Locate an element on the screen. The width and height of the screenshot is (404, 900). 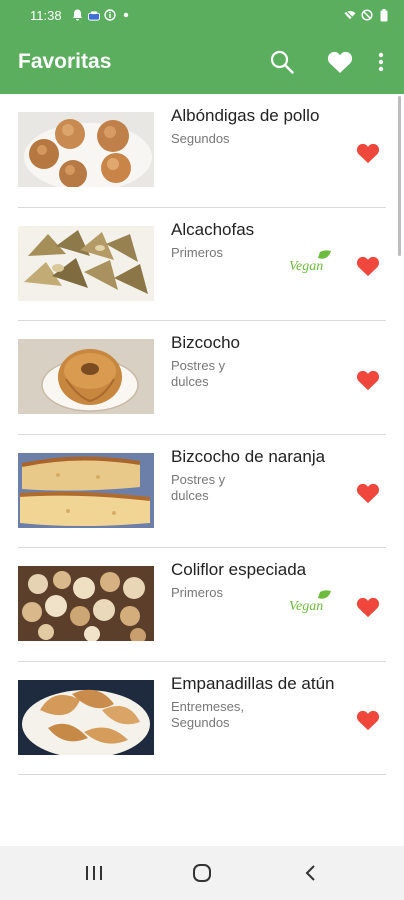
recent-apps-button is located at coordinates (94, 873).